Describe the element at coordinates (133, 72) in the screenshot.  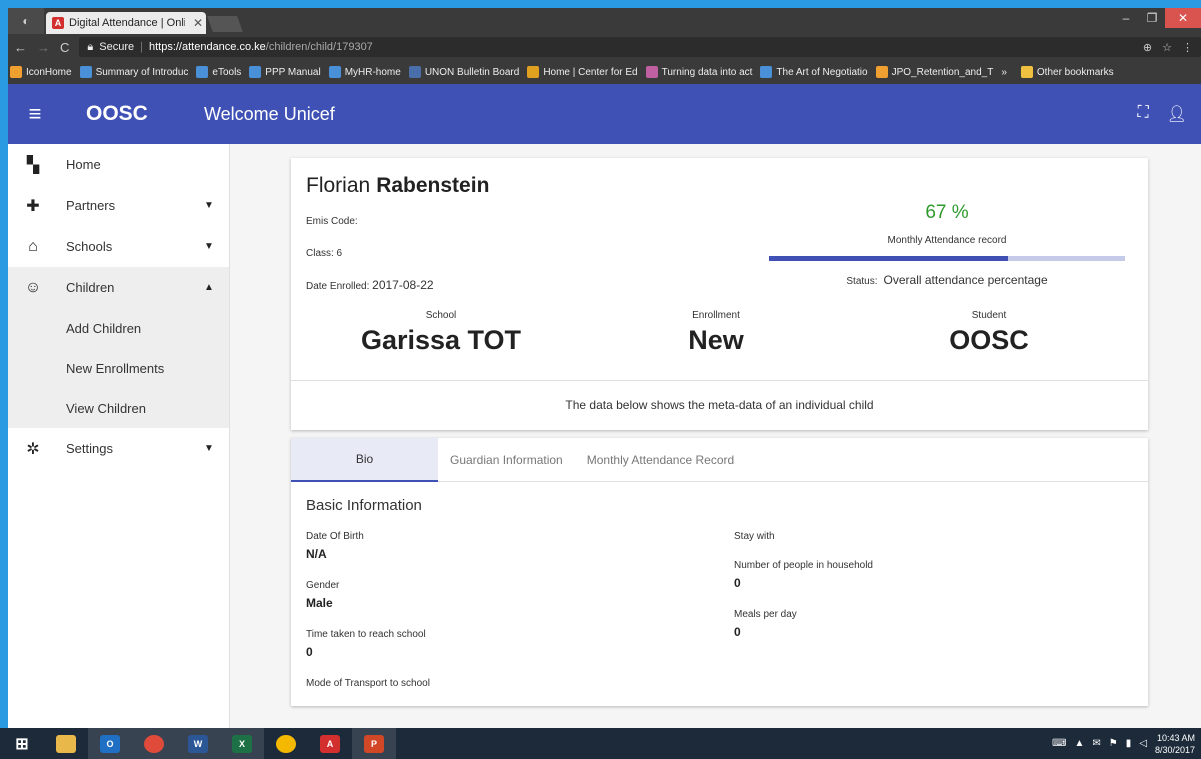
I see `bookmark-item: Summary of Introduc` at that location.